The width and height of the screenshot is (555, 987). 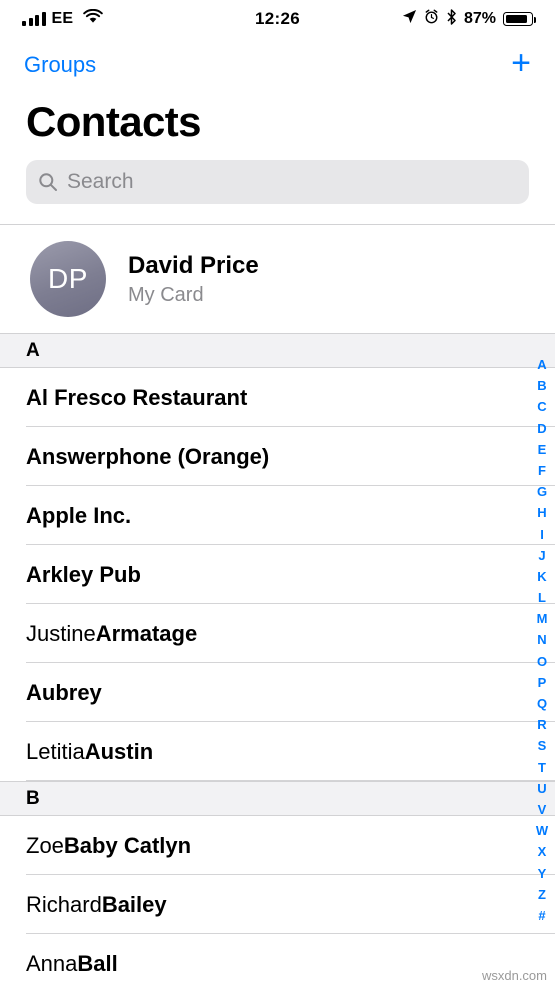 I want to click on list-item: Answerphone (Orange), so click(x=277, y=456).